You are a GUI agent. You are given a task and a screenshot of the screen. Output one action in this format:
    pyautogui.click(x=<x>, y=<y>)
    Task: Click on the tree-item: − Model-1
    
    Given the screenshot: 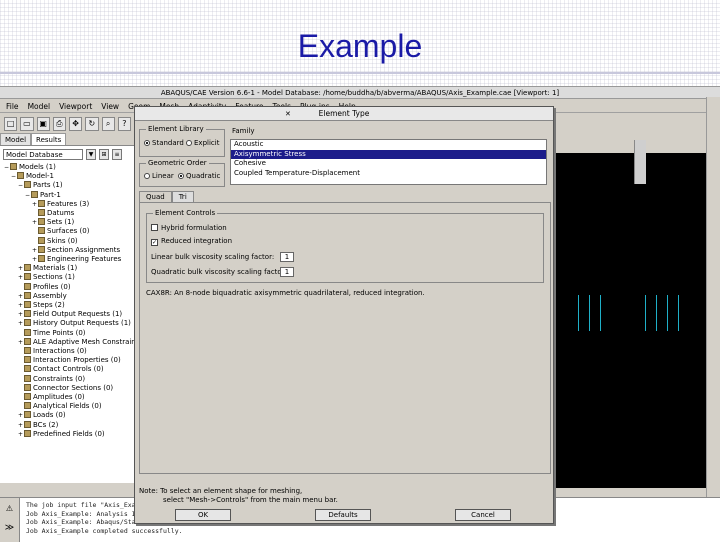 What is the action you would take?
    pyautogui.click(x=69, y=176)
    